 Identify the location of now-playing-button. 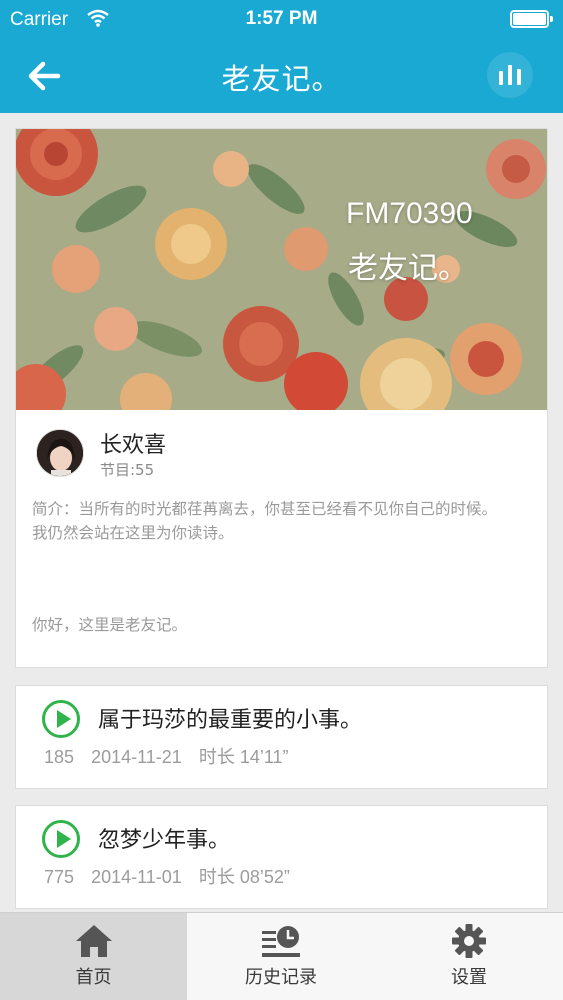
(510, 75).